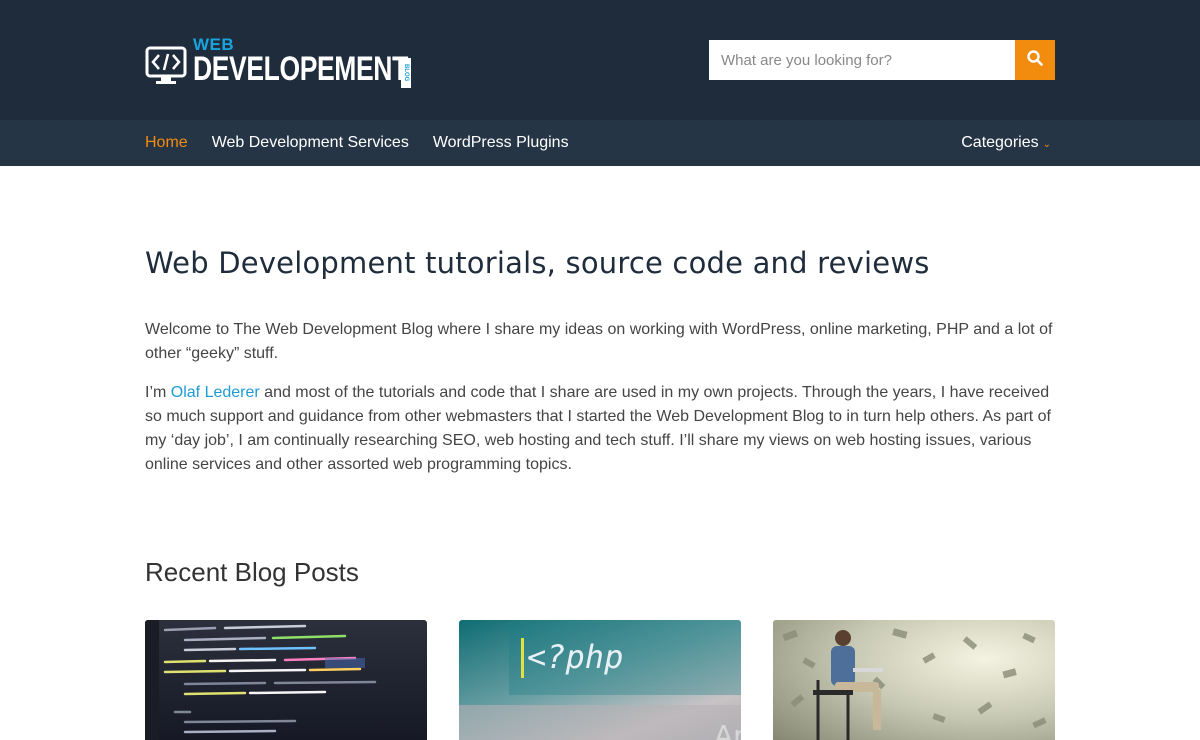 Image resolution: width=1200 pixels, height=740 pixels. I want to click on logo-blog-tag: BLOG, so click(406, 73).